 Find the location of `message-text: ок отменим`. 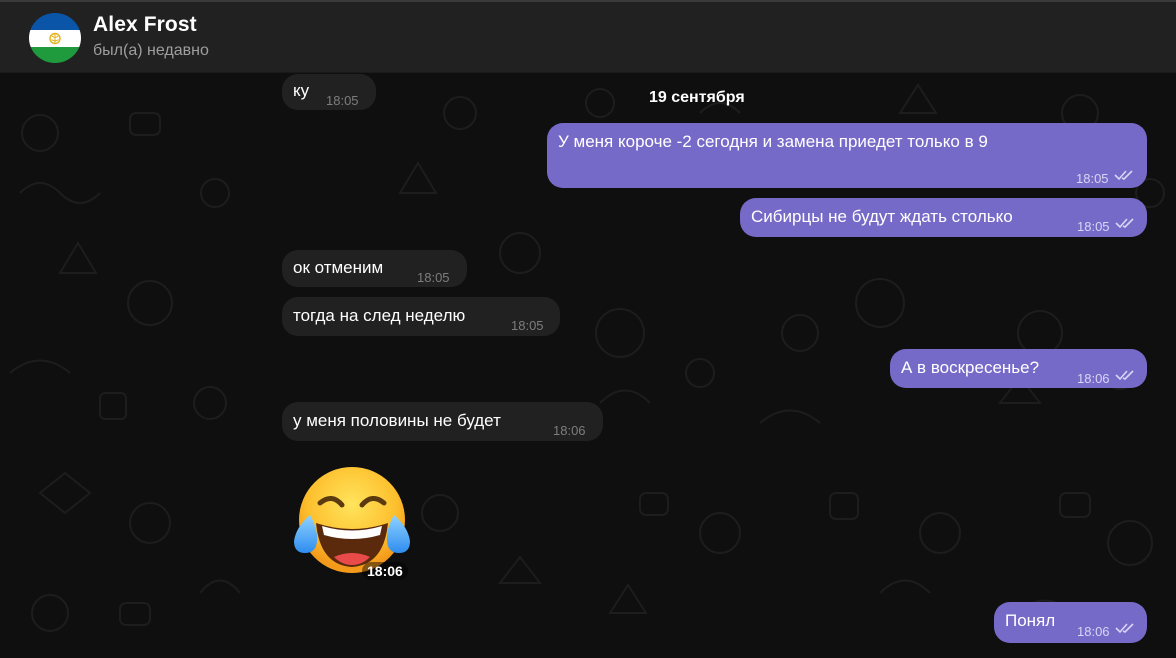

message-text: ок отменим is located at coordinates (338, 267).